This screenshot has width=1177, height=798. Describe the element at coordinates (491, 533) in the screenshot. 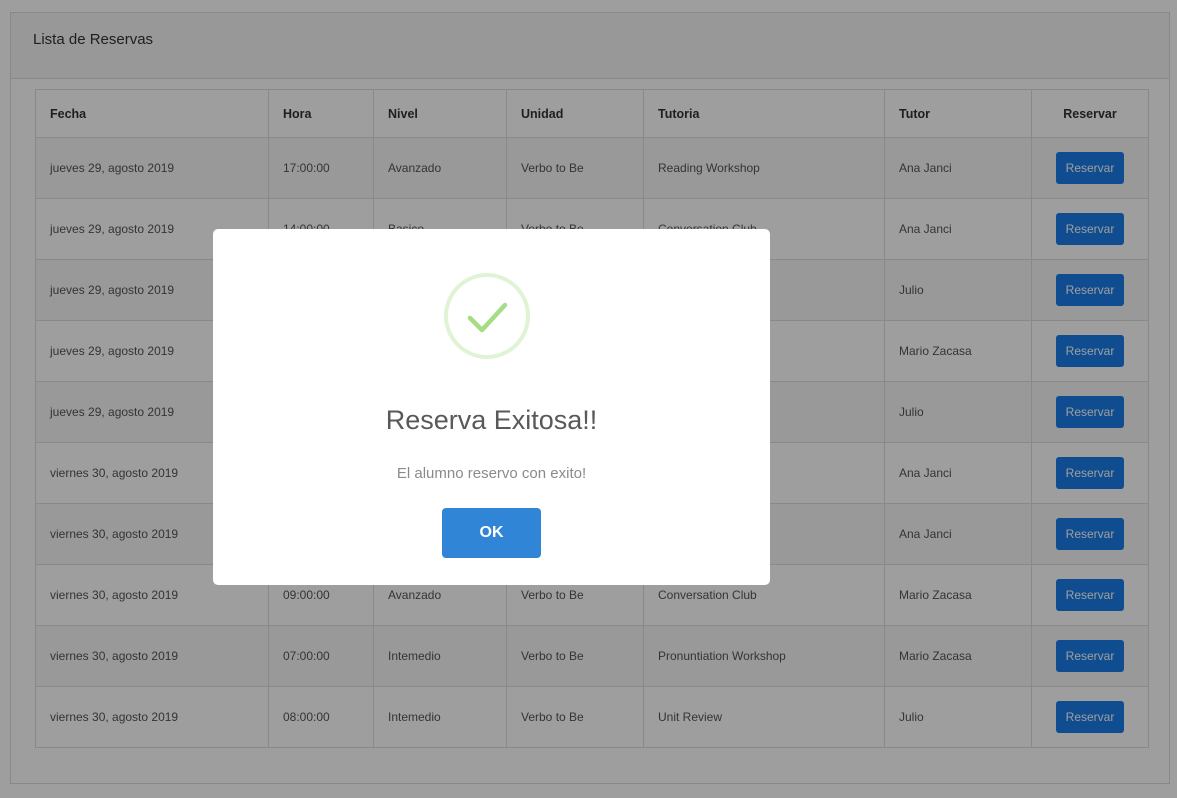

I see `ok-button: OK` at that location.